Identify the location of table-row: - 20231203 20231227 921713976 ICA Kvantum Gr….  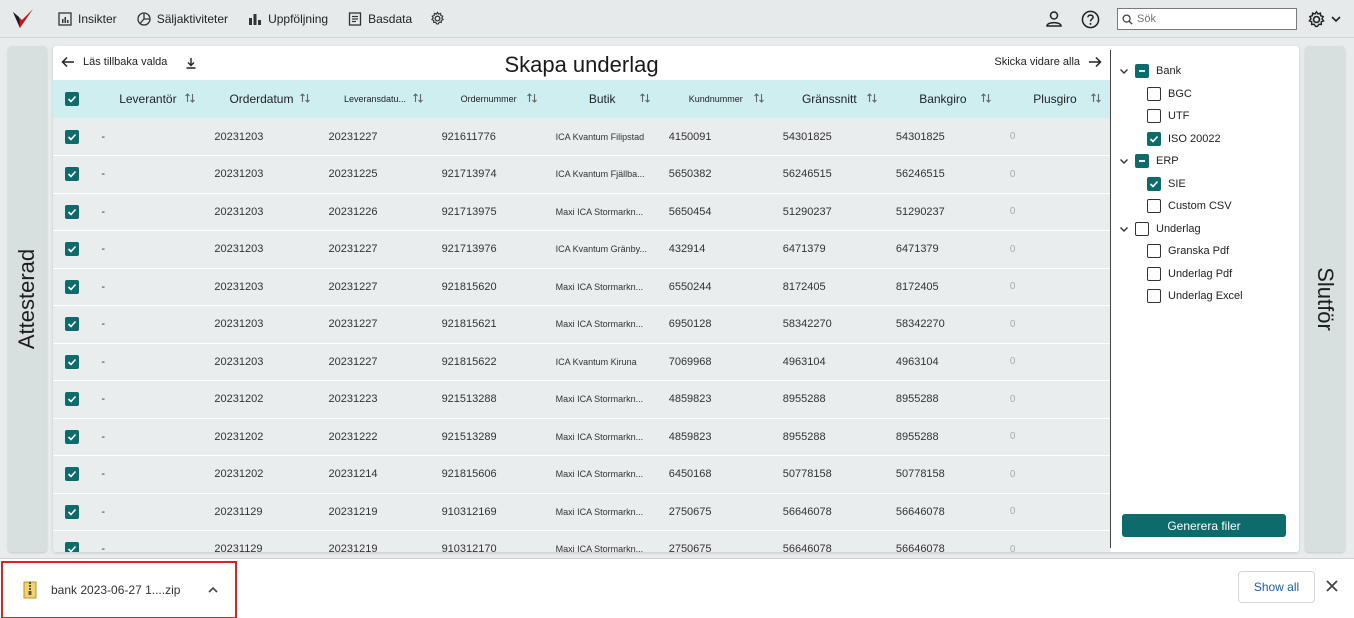
(581, 249).